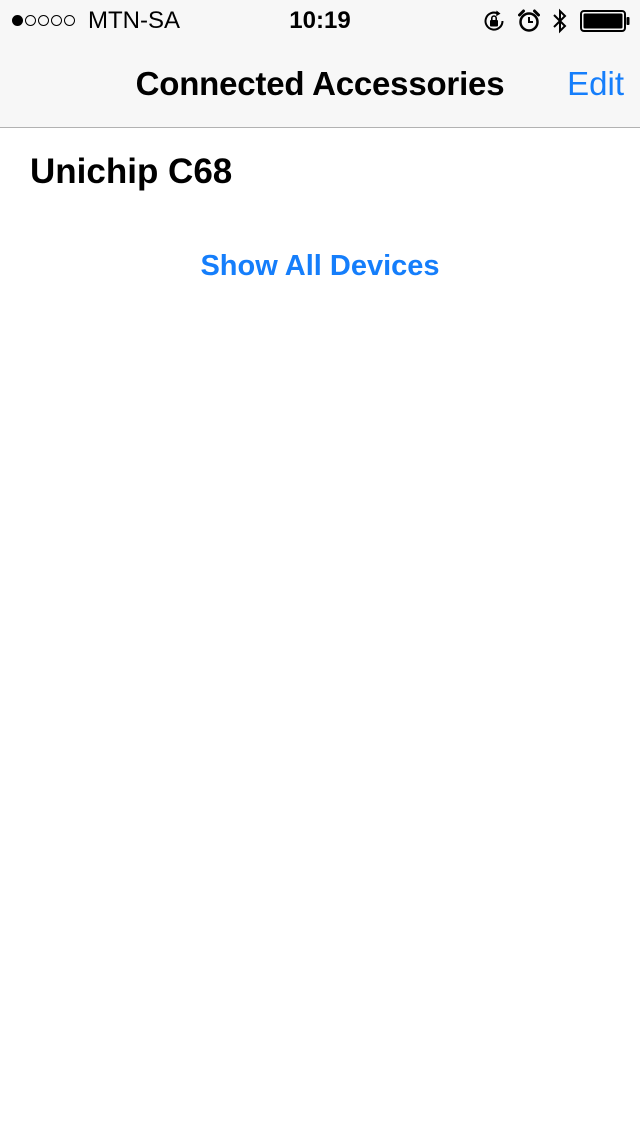  I want to click on edit-button: Edit, so click(595, 84).